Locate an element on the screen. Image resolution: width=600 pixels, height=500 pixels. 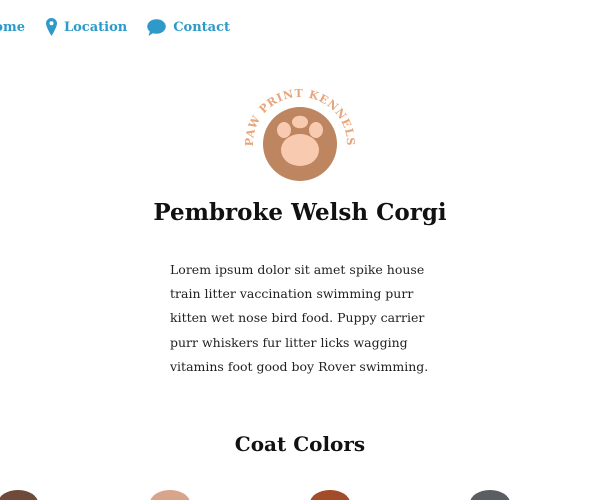
map-pin-icon is located at coordinates (51, 27).